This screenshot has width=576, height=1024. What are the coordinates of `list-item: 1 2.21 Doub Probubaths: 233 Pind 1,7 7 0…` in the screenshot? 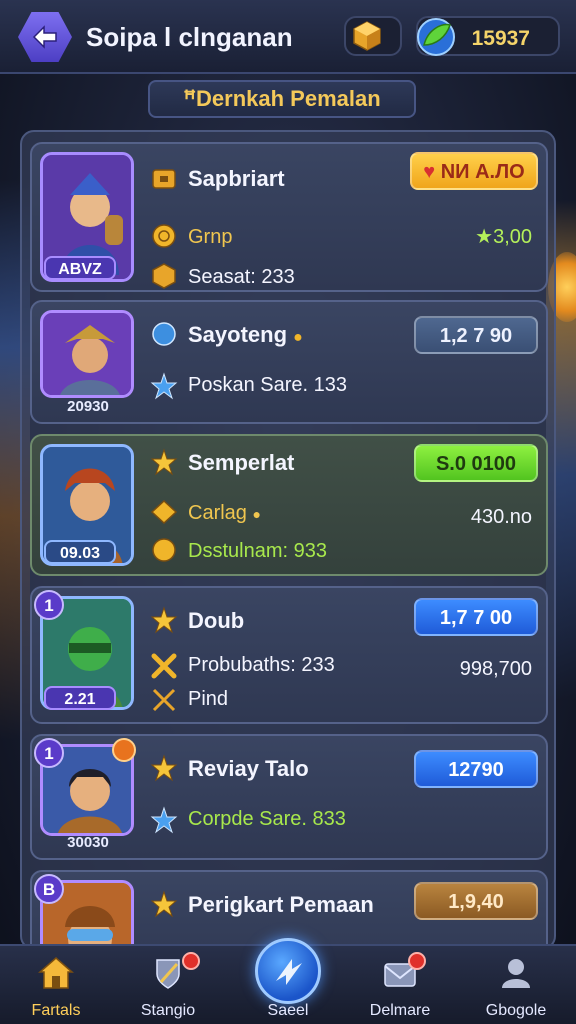 It's located at (289, 655).